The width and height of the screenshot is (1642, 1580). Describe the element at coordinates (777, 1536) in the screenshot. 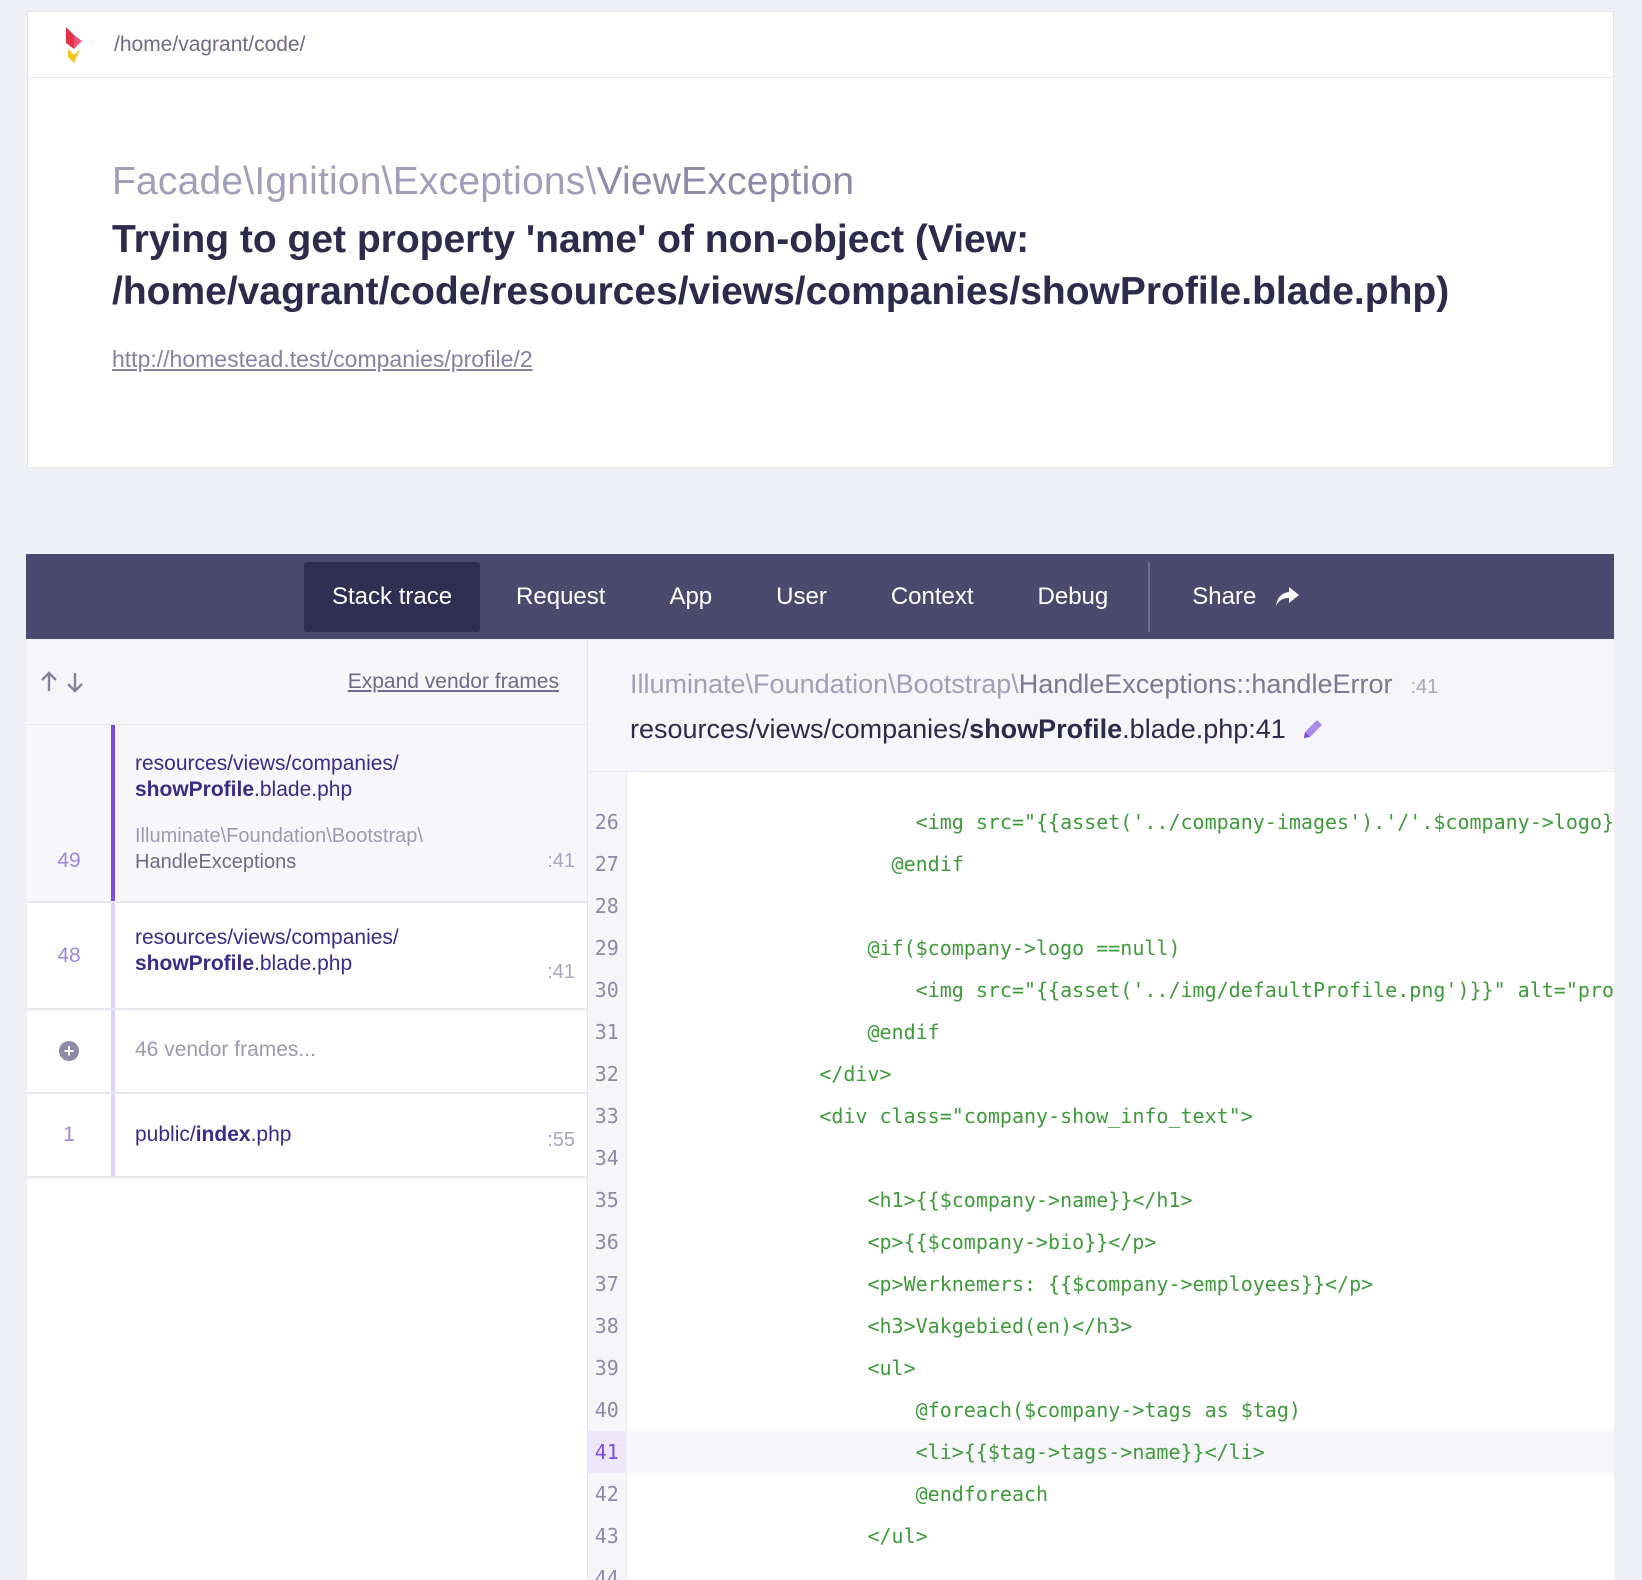

I see `code-line: </ul>` at that location.